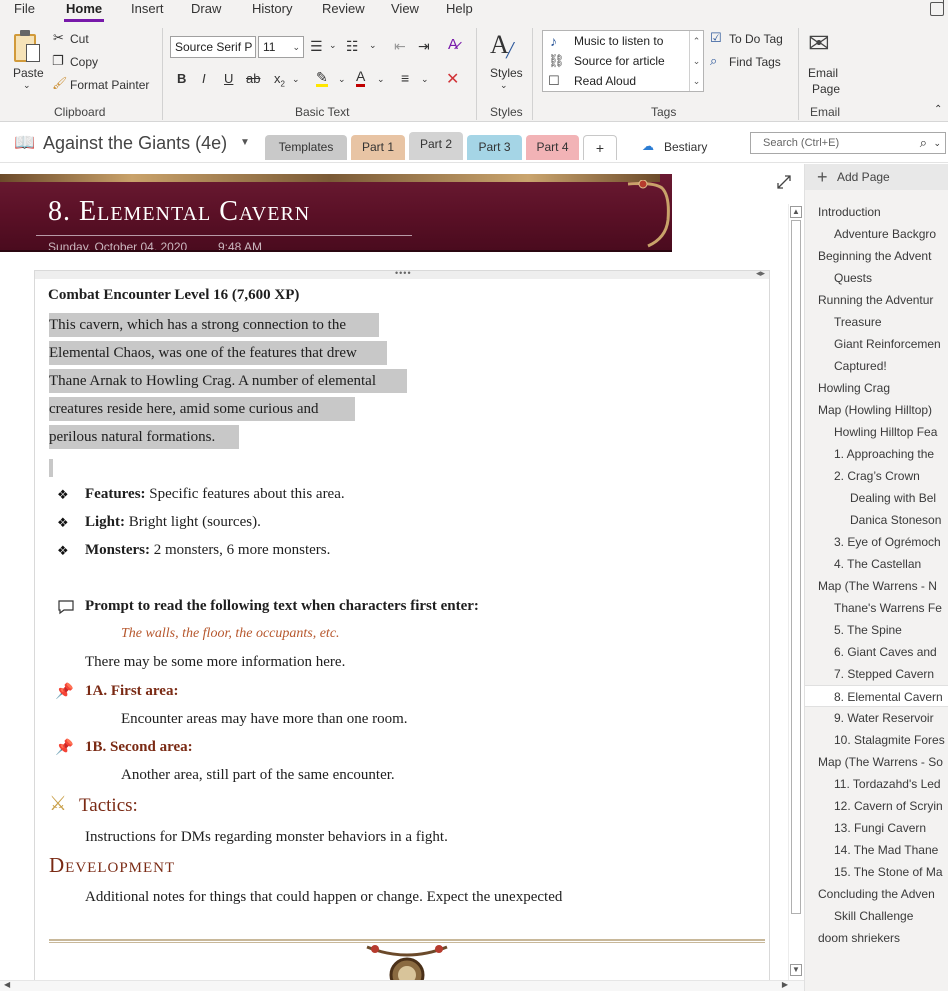  I want to click on align-dropdown-icon: ⌄, so click(425, 79).